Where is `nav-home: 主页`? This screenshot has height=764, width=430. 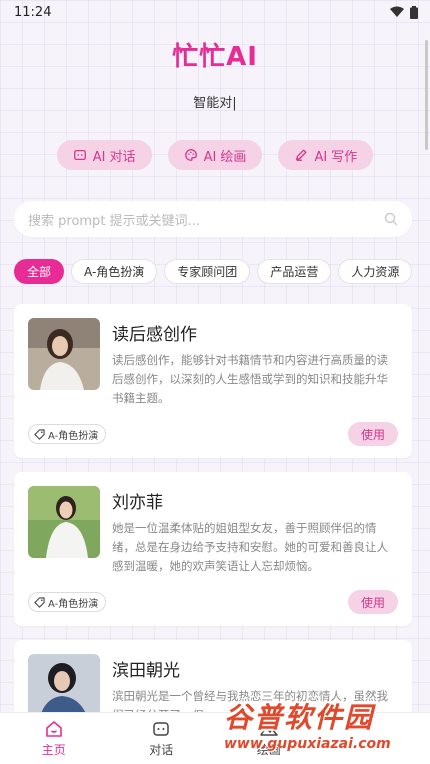 nav-home: 主页 is located at coordinates (54, 738).